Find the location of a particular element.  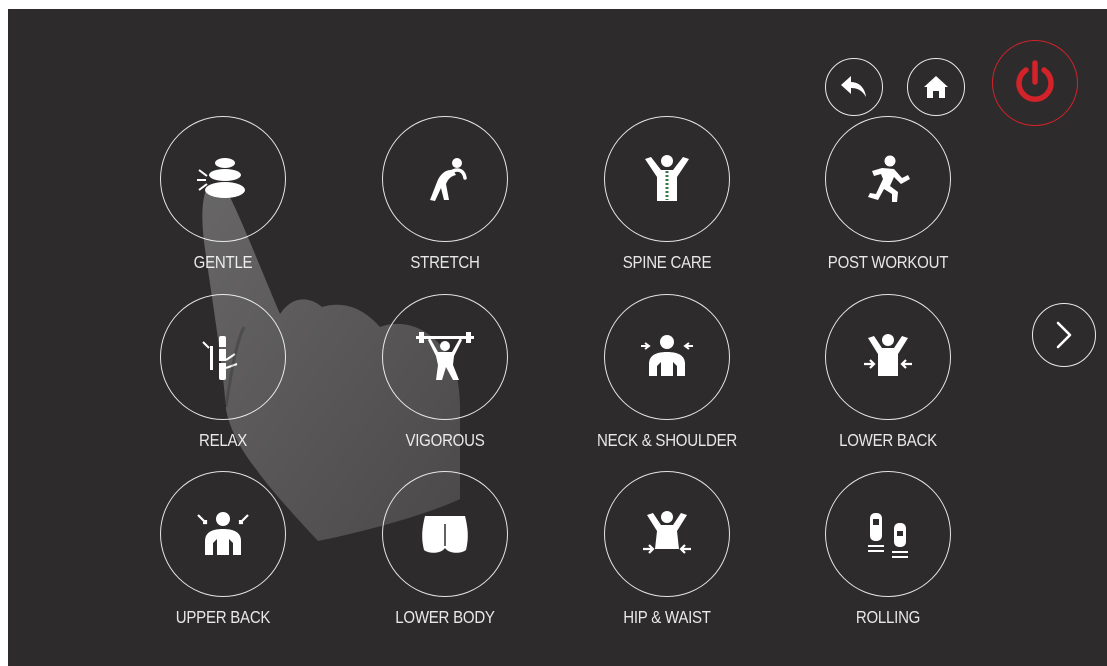

lower-back-icon is located at coordinates (888, 355).